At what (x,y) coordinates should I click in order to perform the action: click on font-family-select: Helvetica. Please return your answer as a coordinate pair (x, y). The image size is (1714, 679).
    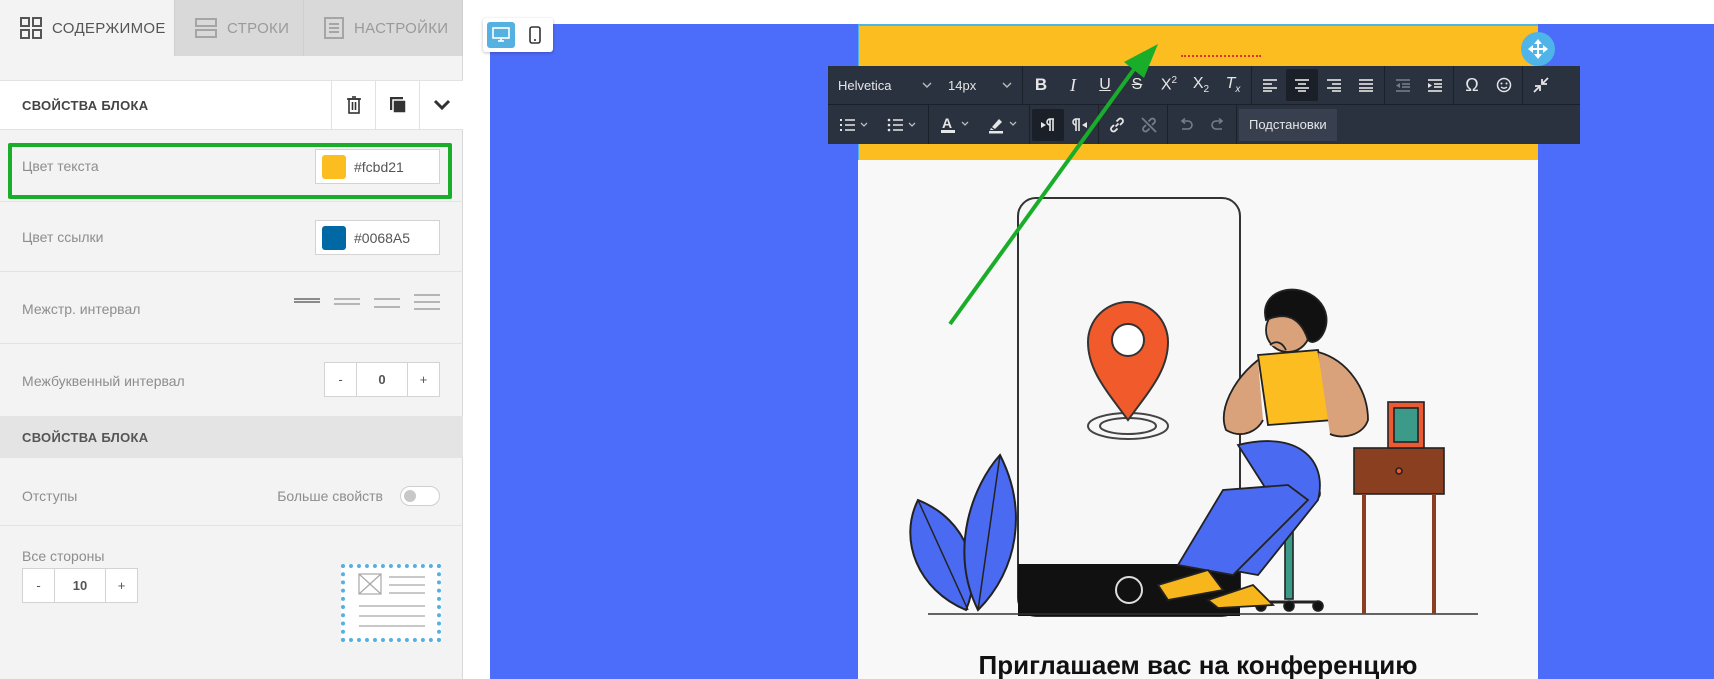
    Looking at the image, I should click on (885, 85).